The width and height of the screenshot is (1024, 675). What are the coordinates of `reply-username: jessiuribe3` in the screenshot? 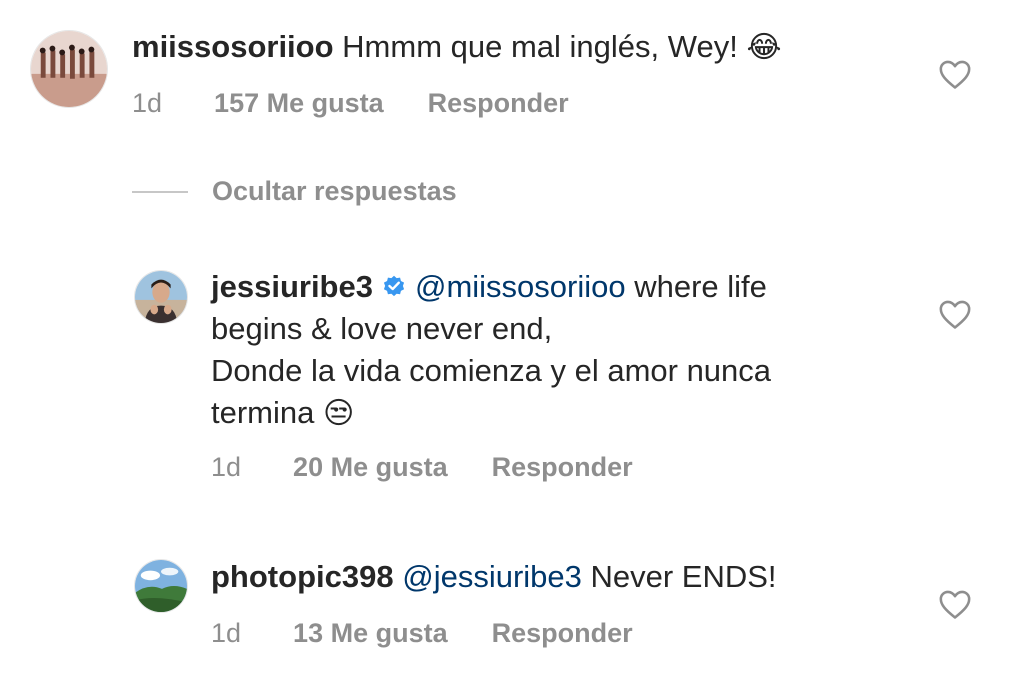 It's located at (292, 286).